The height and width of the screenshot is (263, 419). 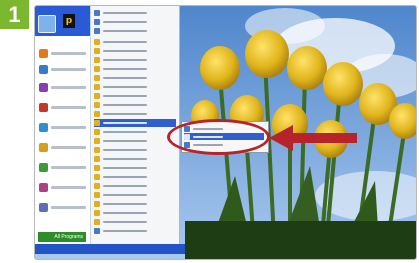 I want to click on start-menu-footer, so click(x=110, y=249).